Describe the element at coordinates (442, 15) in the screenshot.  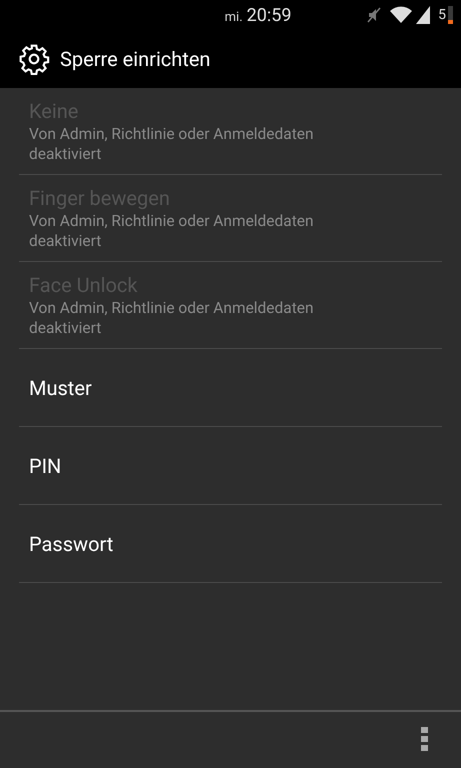
I see `battery-level: 5` at that location.